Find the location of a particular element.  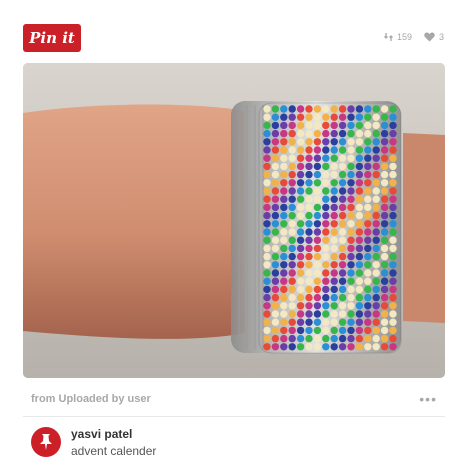

pinner-name: yasvi patel is located at coordinates (101, 434).